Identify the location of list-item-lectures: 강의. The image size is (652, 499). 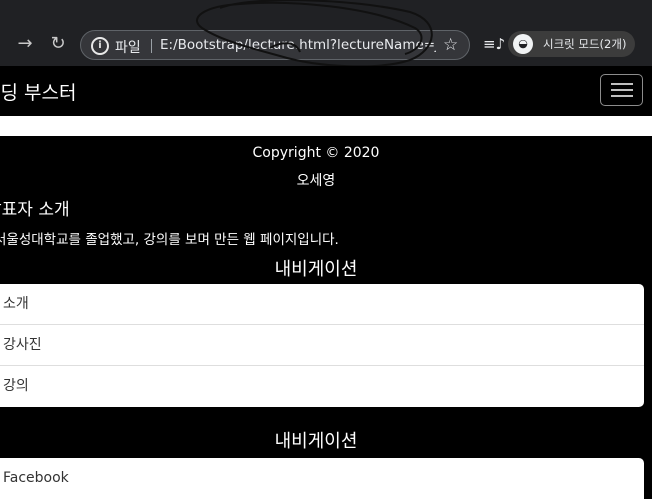
(322, 386).